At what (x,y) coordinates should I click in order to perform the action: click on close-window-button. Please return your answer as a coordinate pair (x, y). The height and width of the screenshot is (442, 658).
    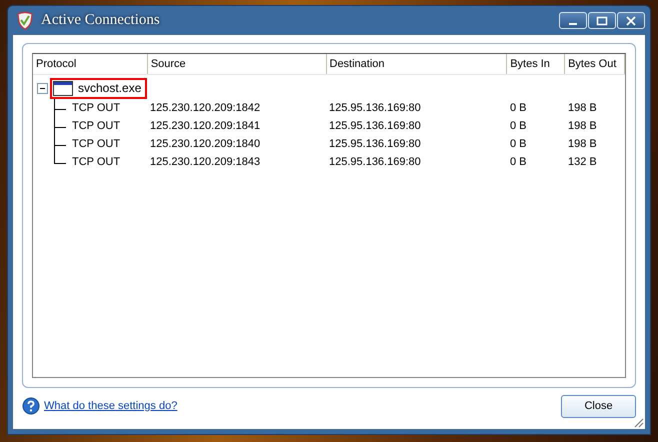
    Looking at the image, I should click on (631, 20).